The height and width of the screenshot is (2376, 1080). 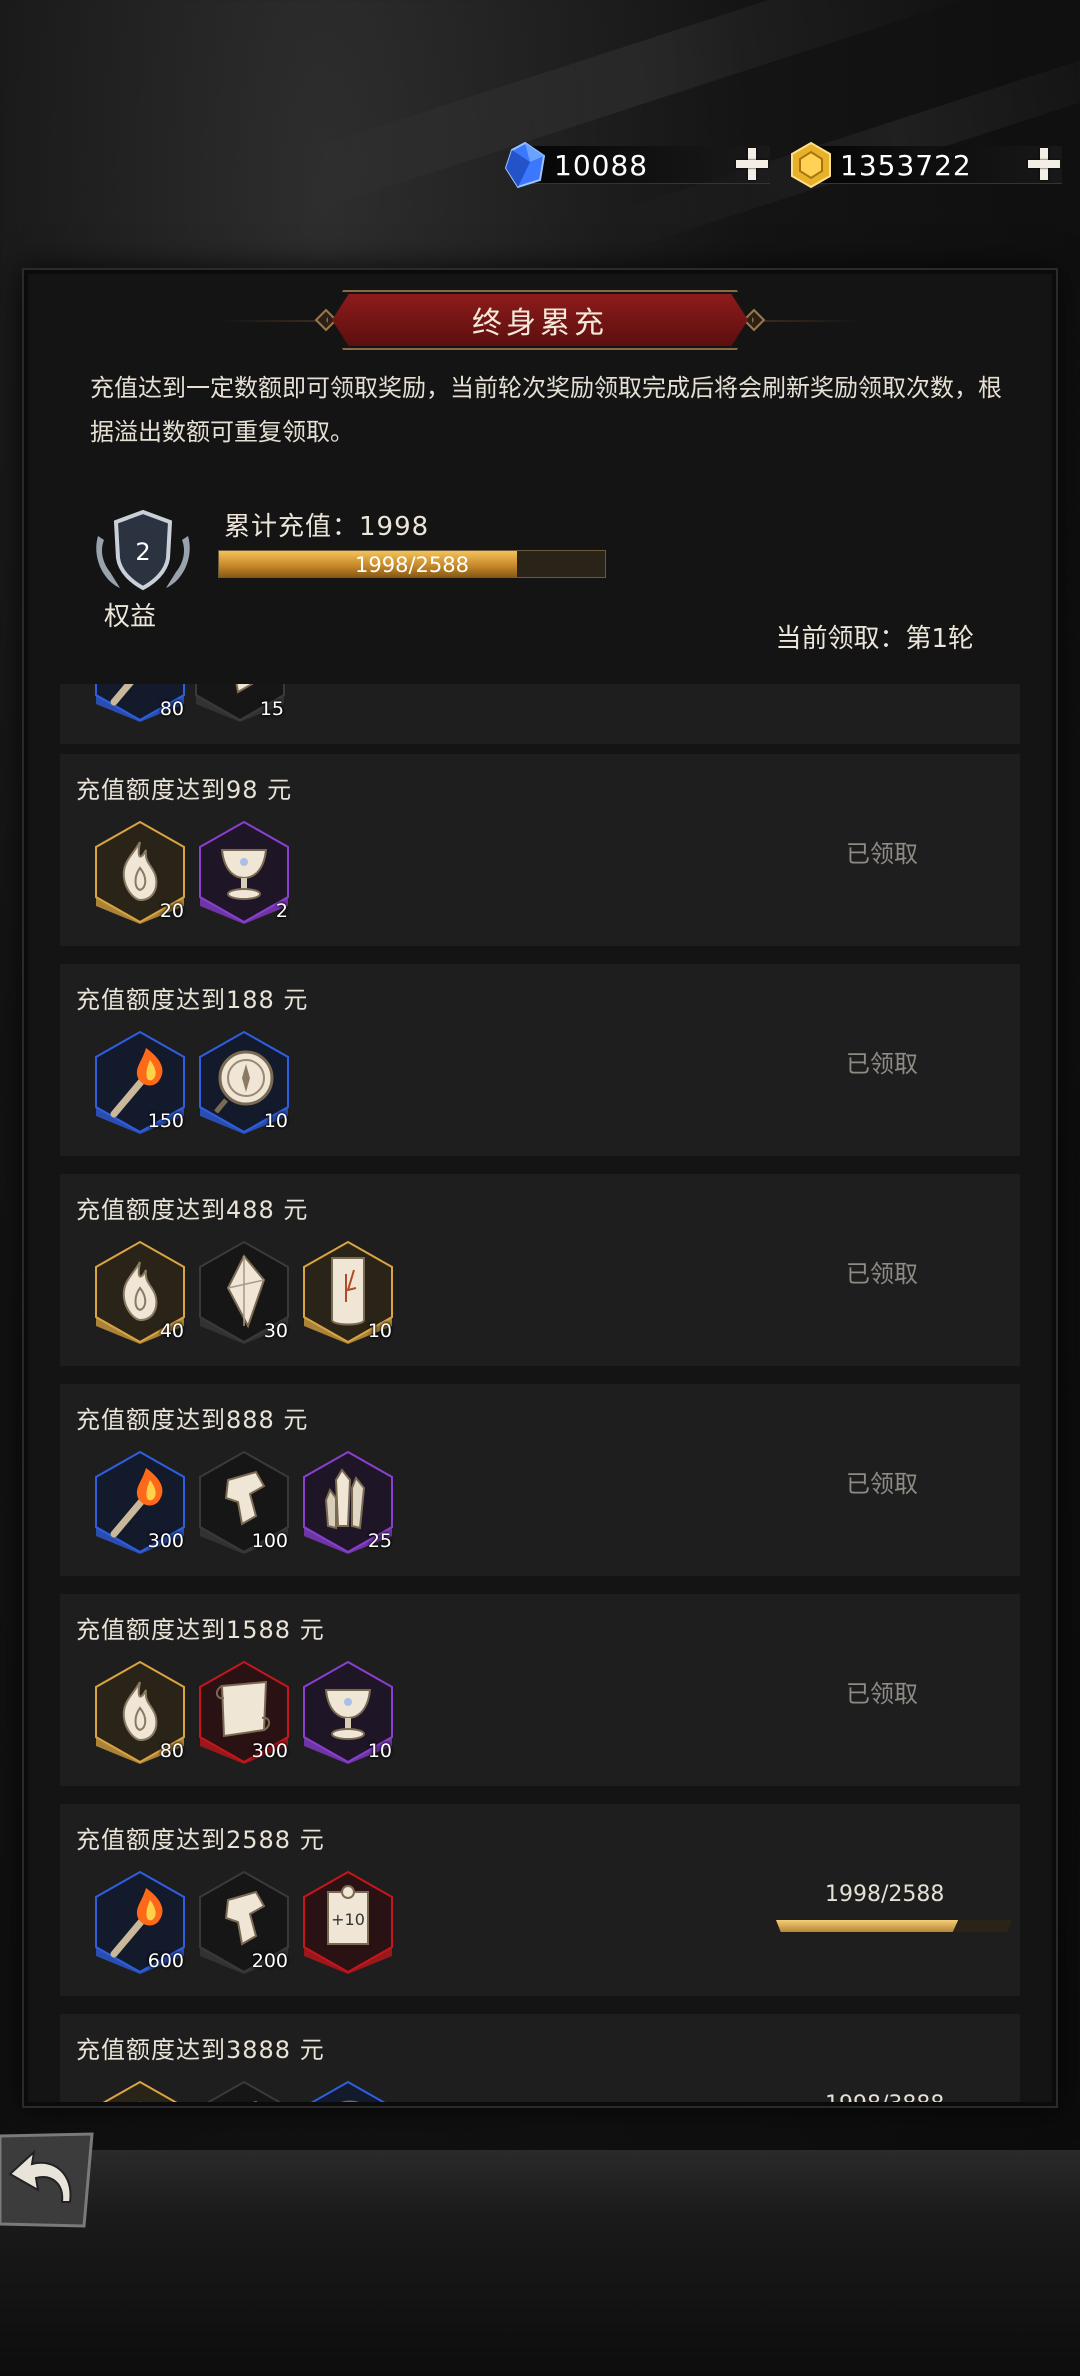 What do you see at coordinates (811, 165) in the screenshot?
I see `gold-gem-icon` at bounding box center [811, 165].